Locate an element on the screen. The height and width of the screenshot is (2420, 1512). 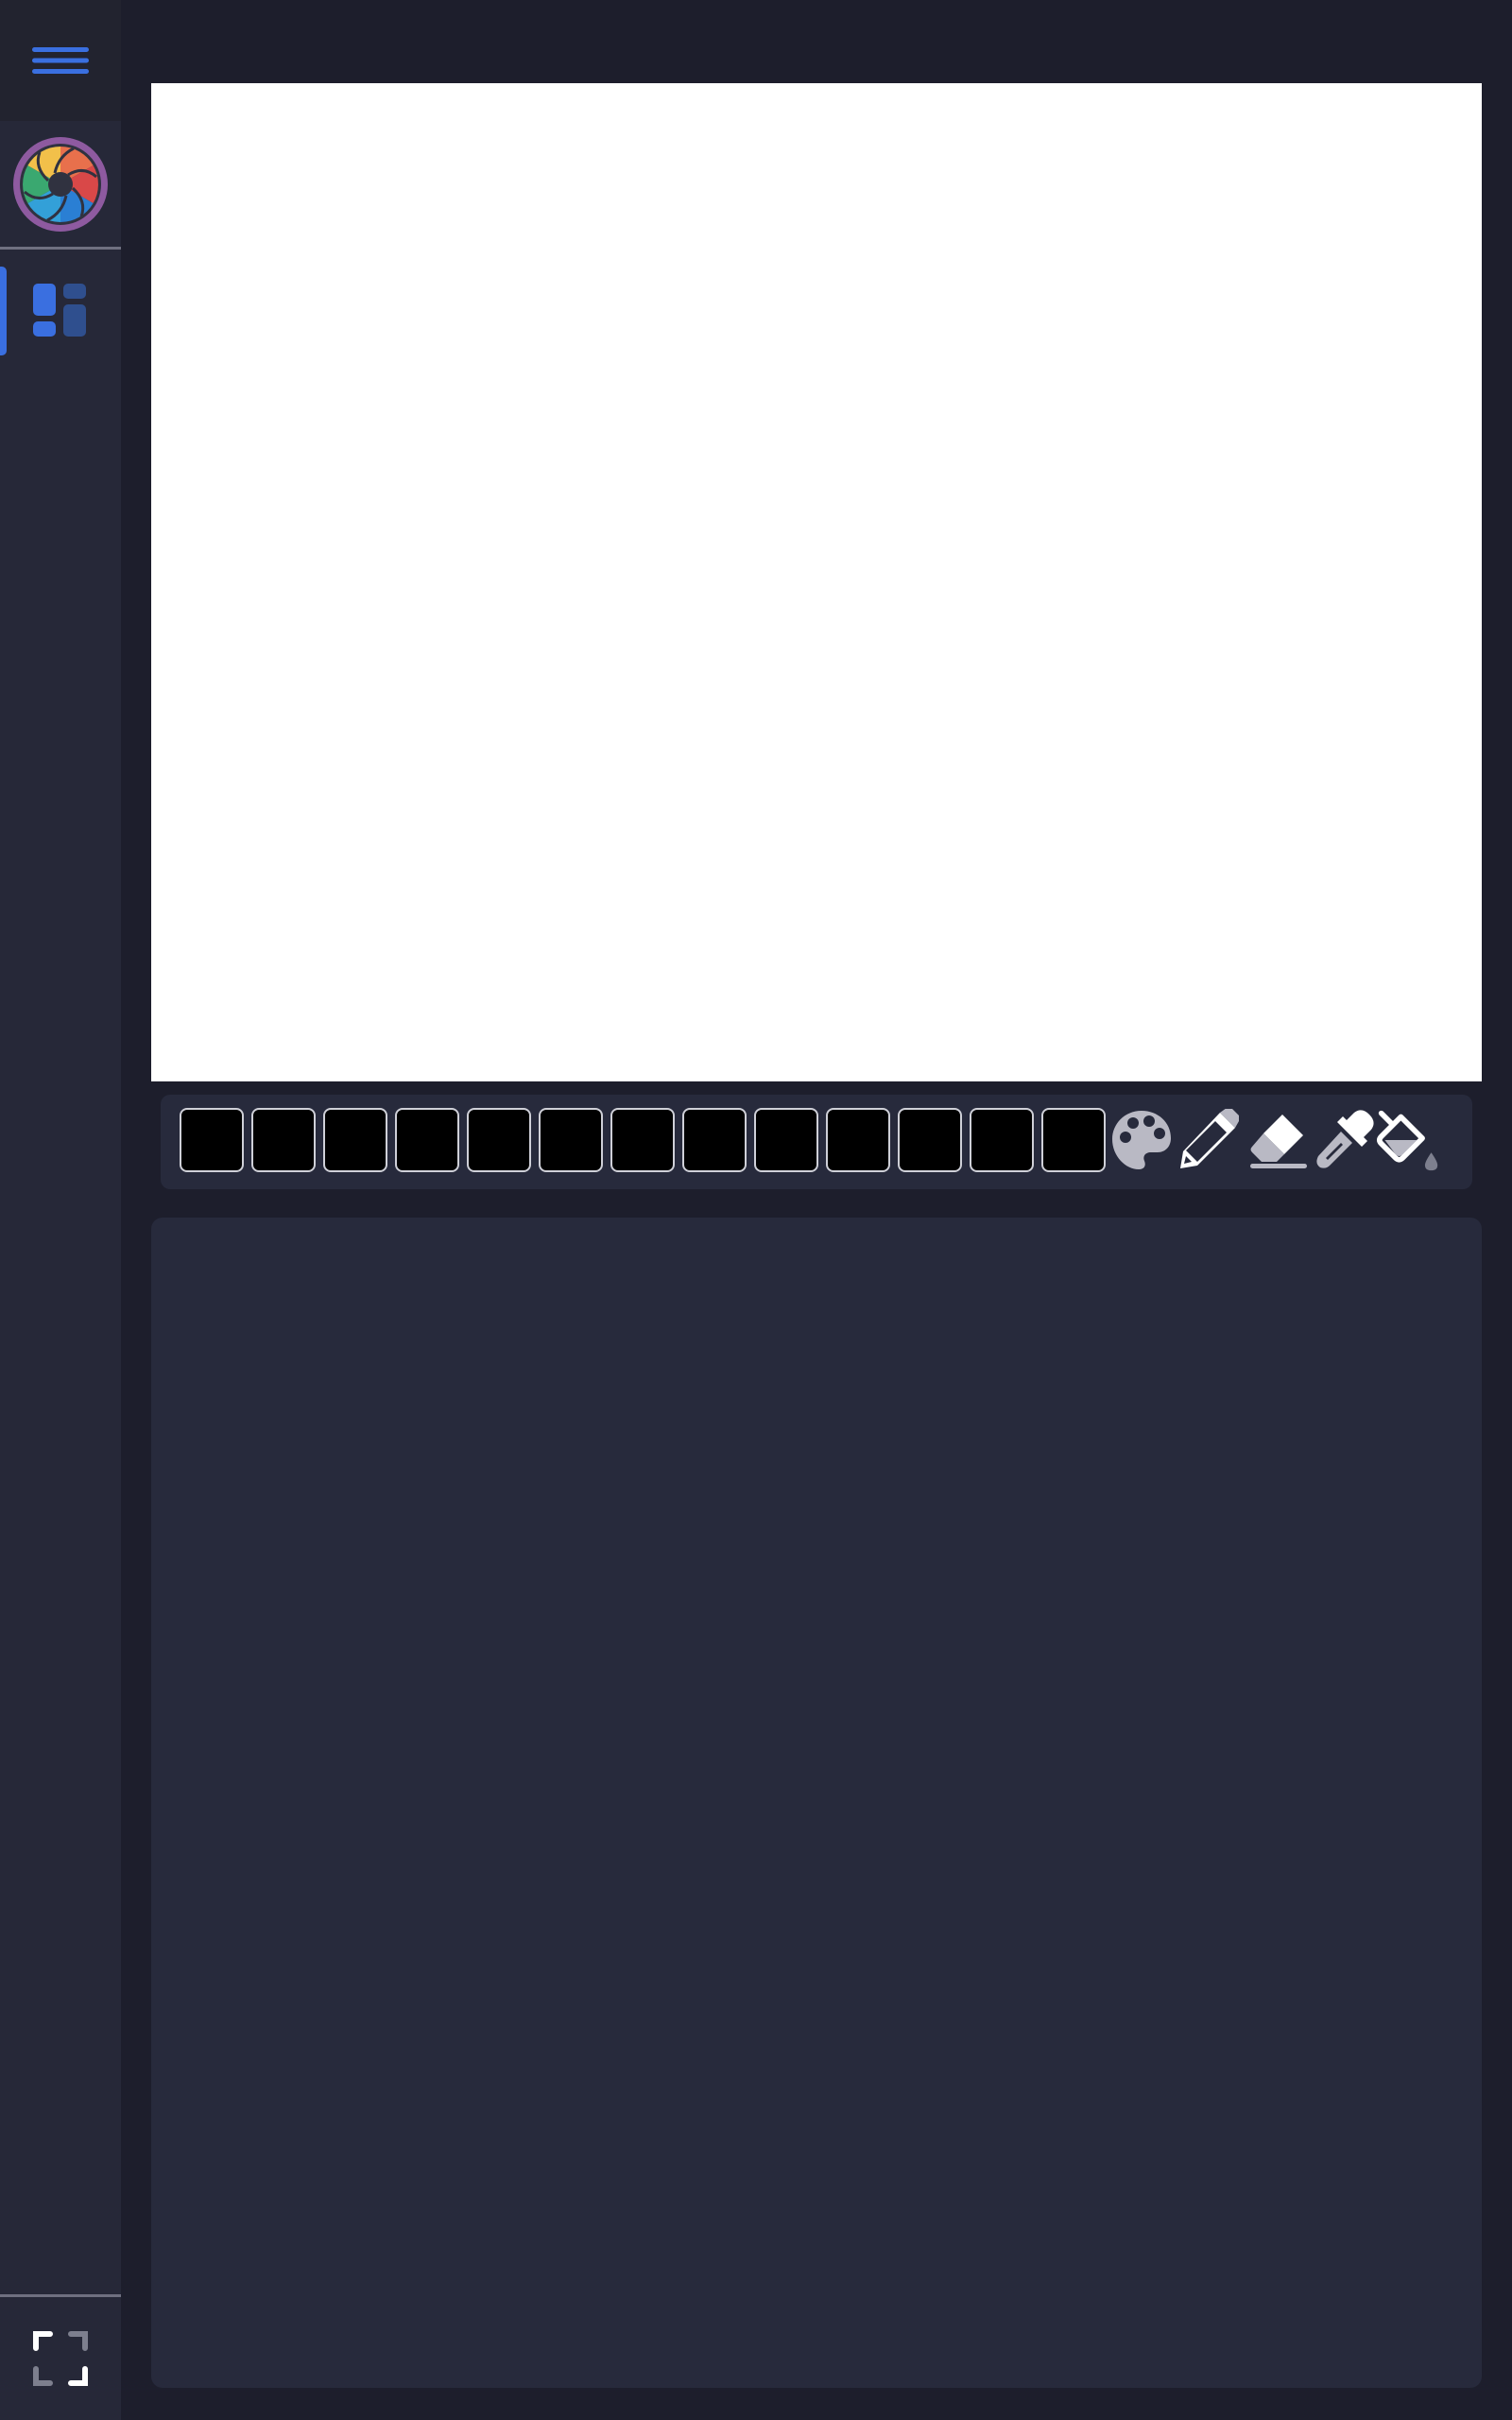
sidebar is located at coordinates (60, 1210).